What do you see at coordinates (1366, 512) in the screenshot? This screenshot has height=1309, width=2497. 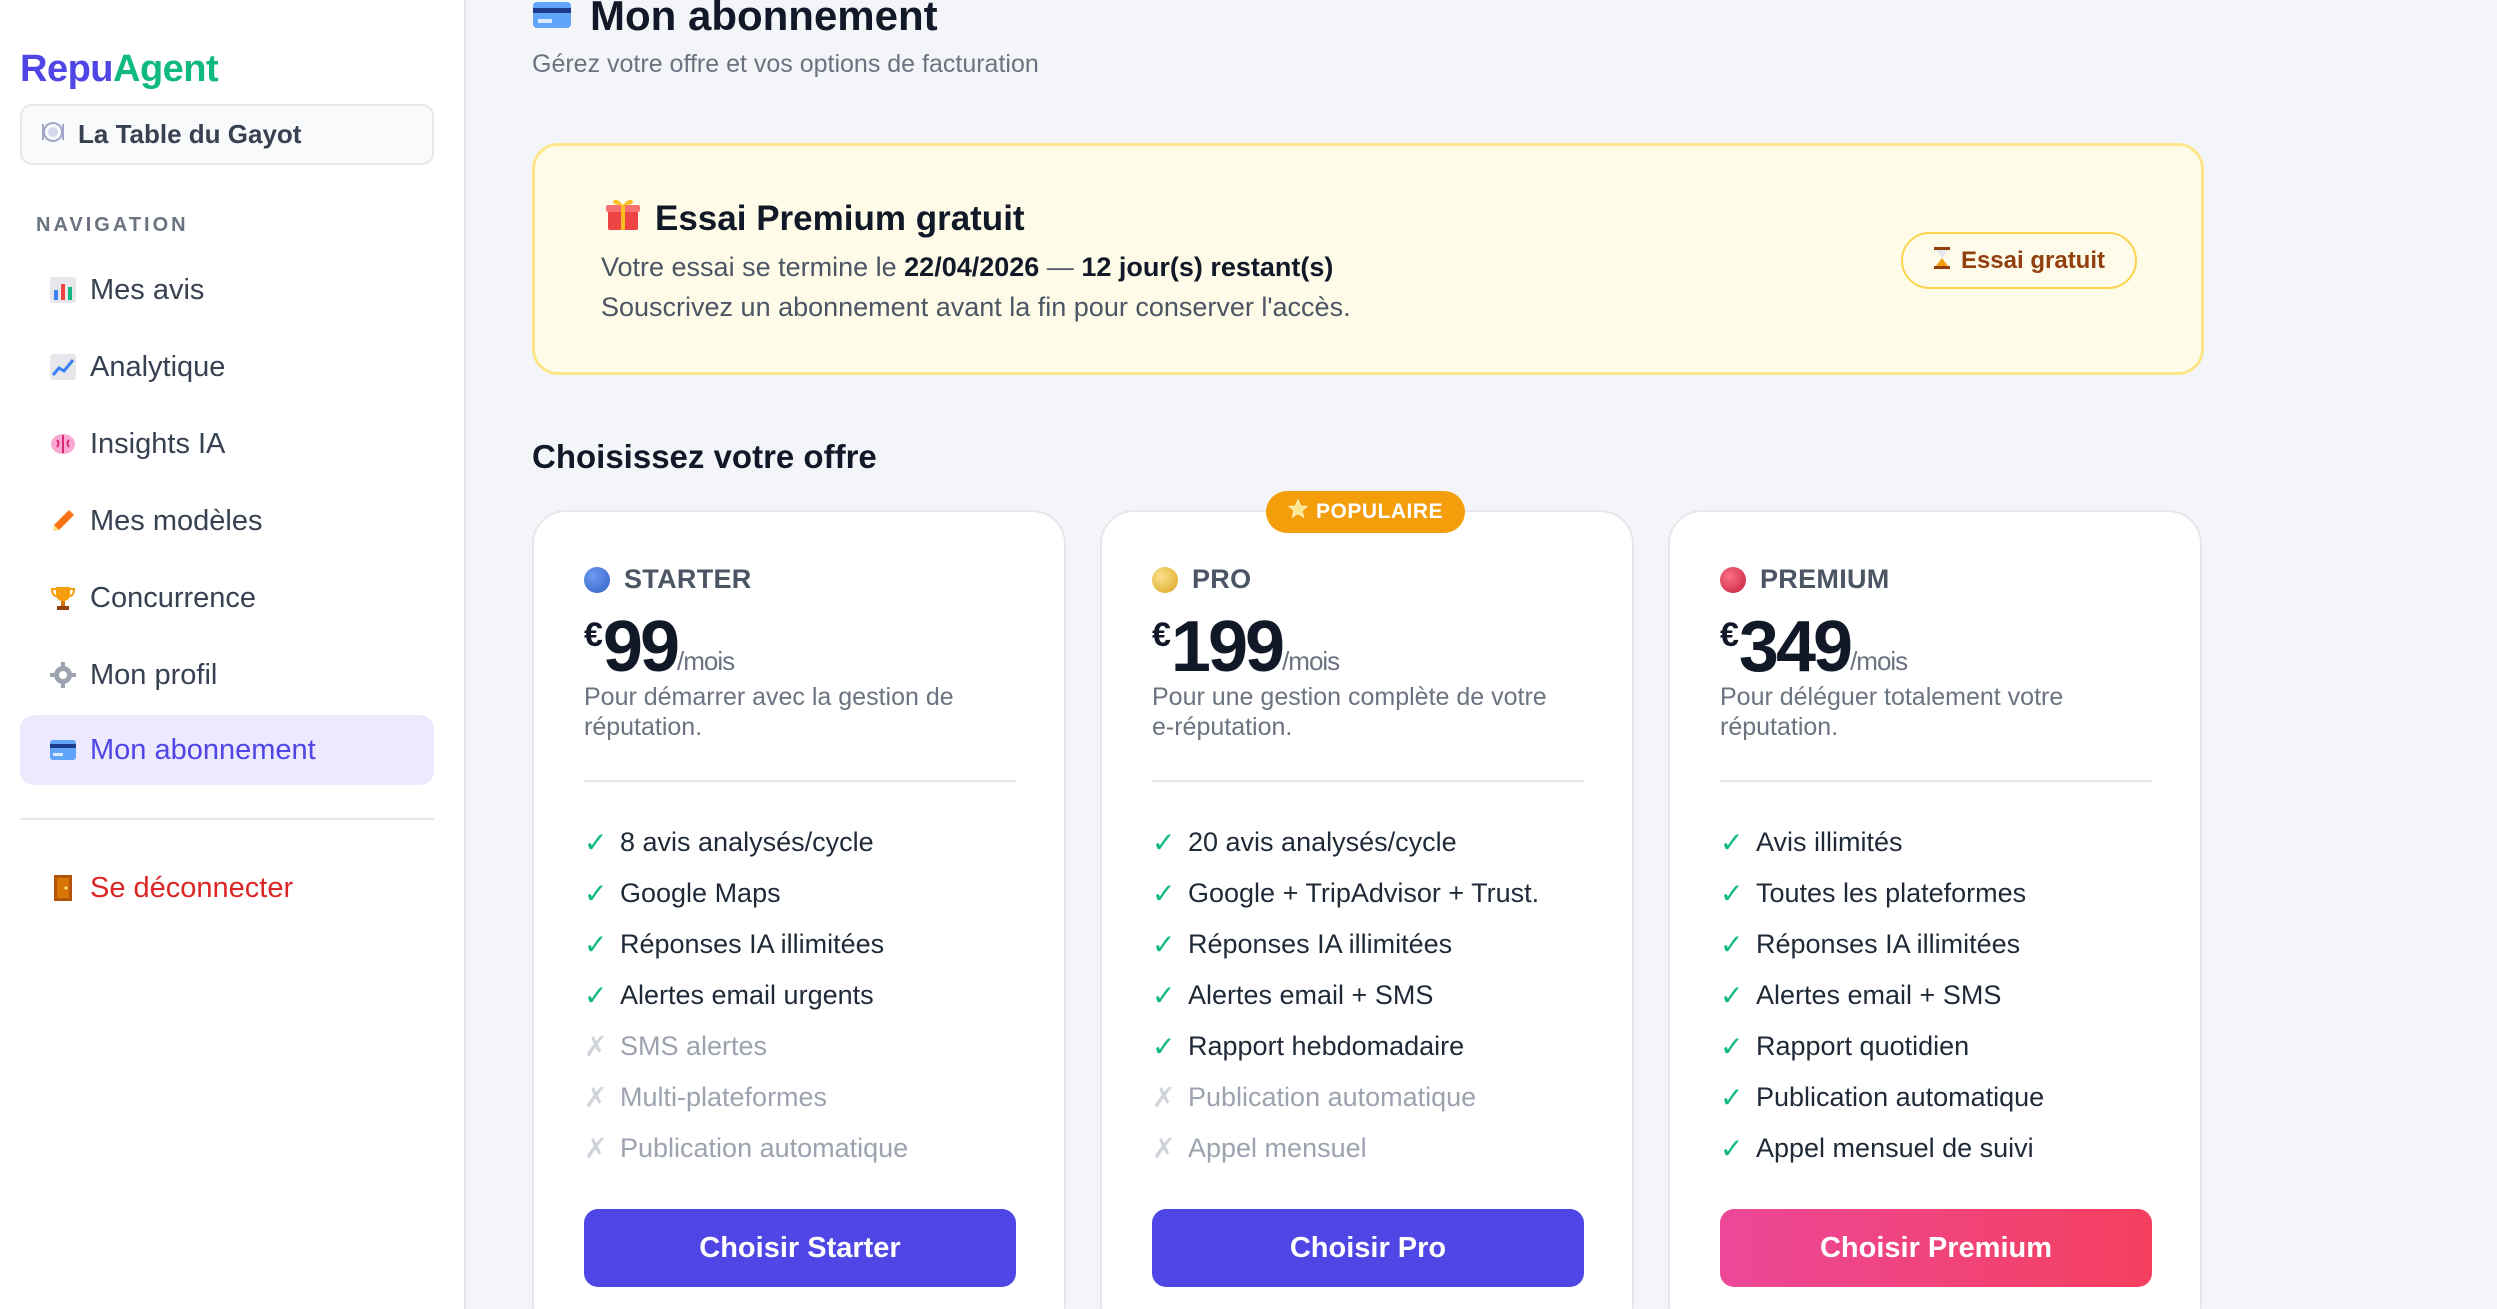 I see `popular-badge: POPULAIRE` at bounding box center [1366, 512].